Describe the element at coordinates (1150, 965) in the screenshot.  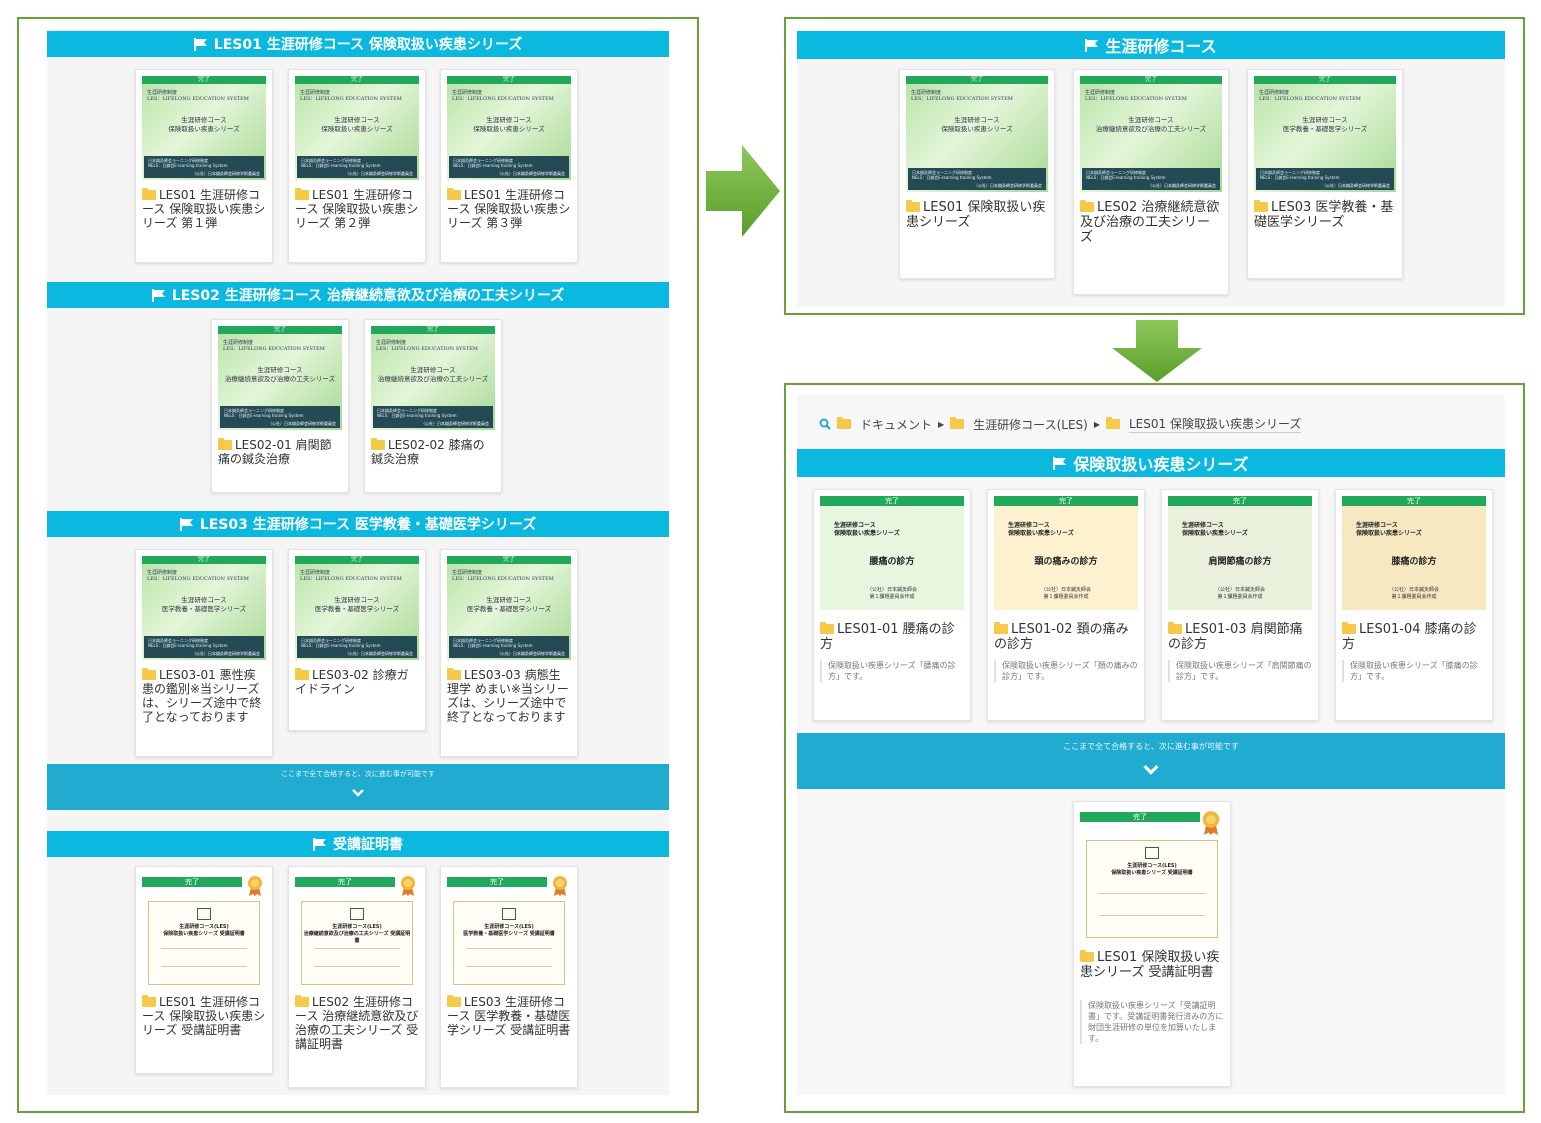
I see `card-title-text: LES01 保険取扱い疾患シリーズ 受講証明書` at that location.